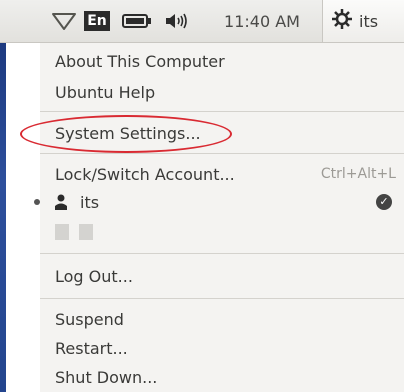 Image resolution: width=404 pixels, height=392 pixels. I want to click on session-menu-button: its, so click(363, 21).